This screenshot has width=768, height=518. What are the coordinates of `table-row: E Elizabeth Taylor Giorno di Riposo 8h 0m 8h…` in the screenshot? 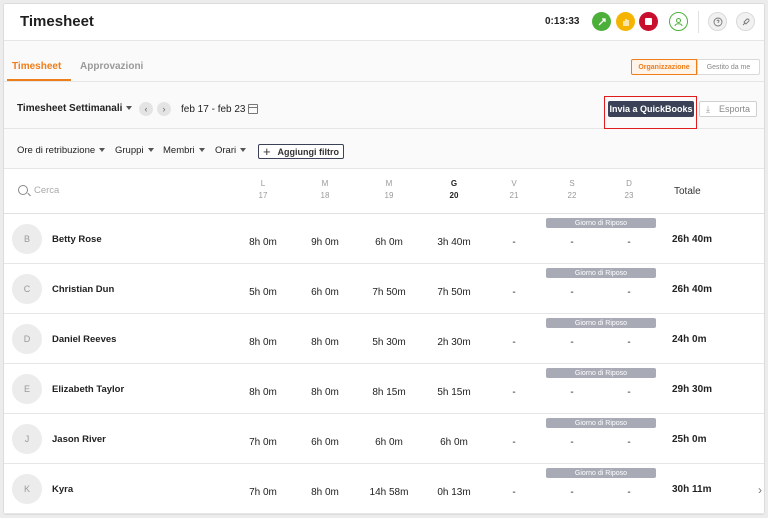 It's located at (384, 389).